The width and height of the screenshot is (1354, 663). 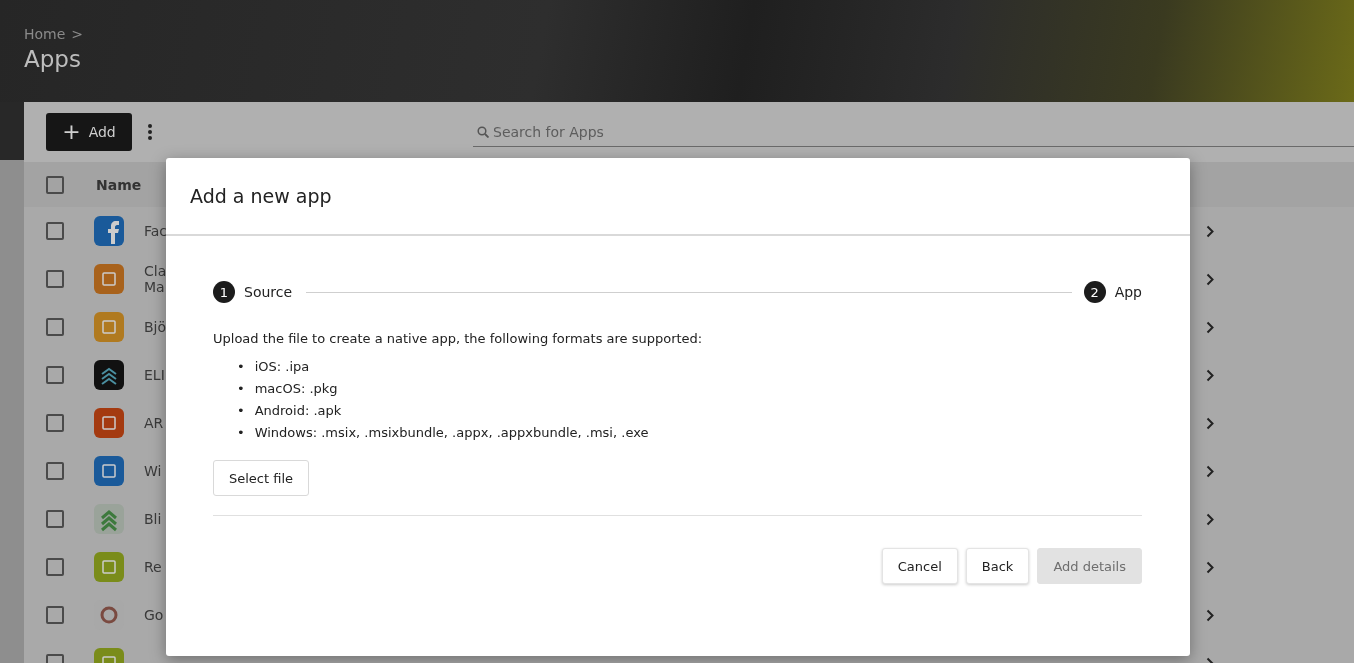 What do you see at coordinates (55, 184) in the screenshot?
I see `select-all-checkbox` at bounding box center [55, 184].